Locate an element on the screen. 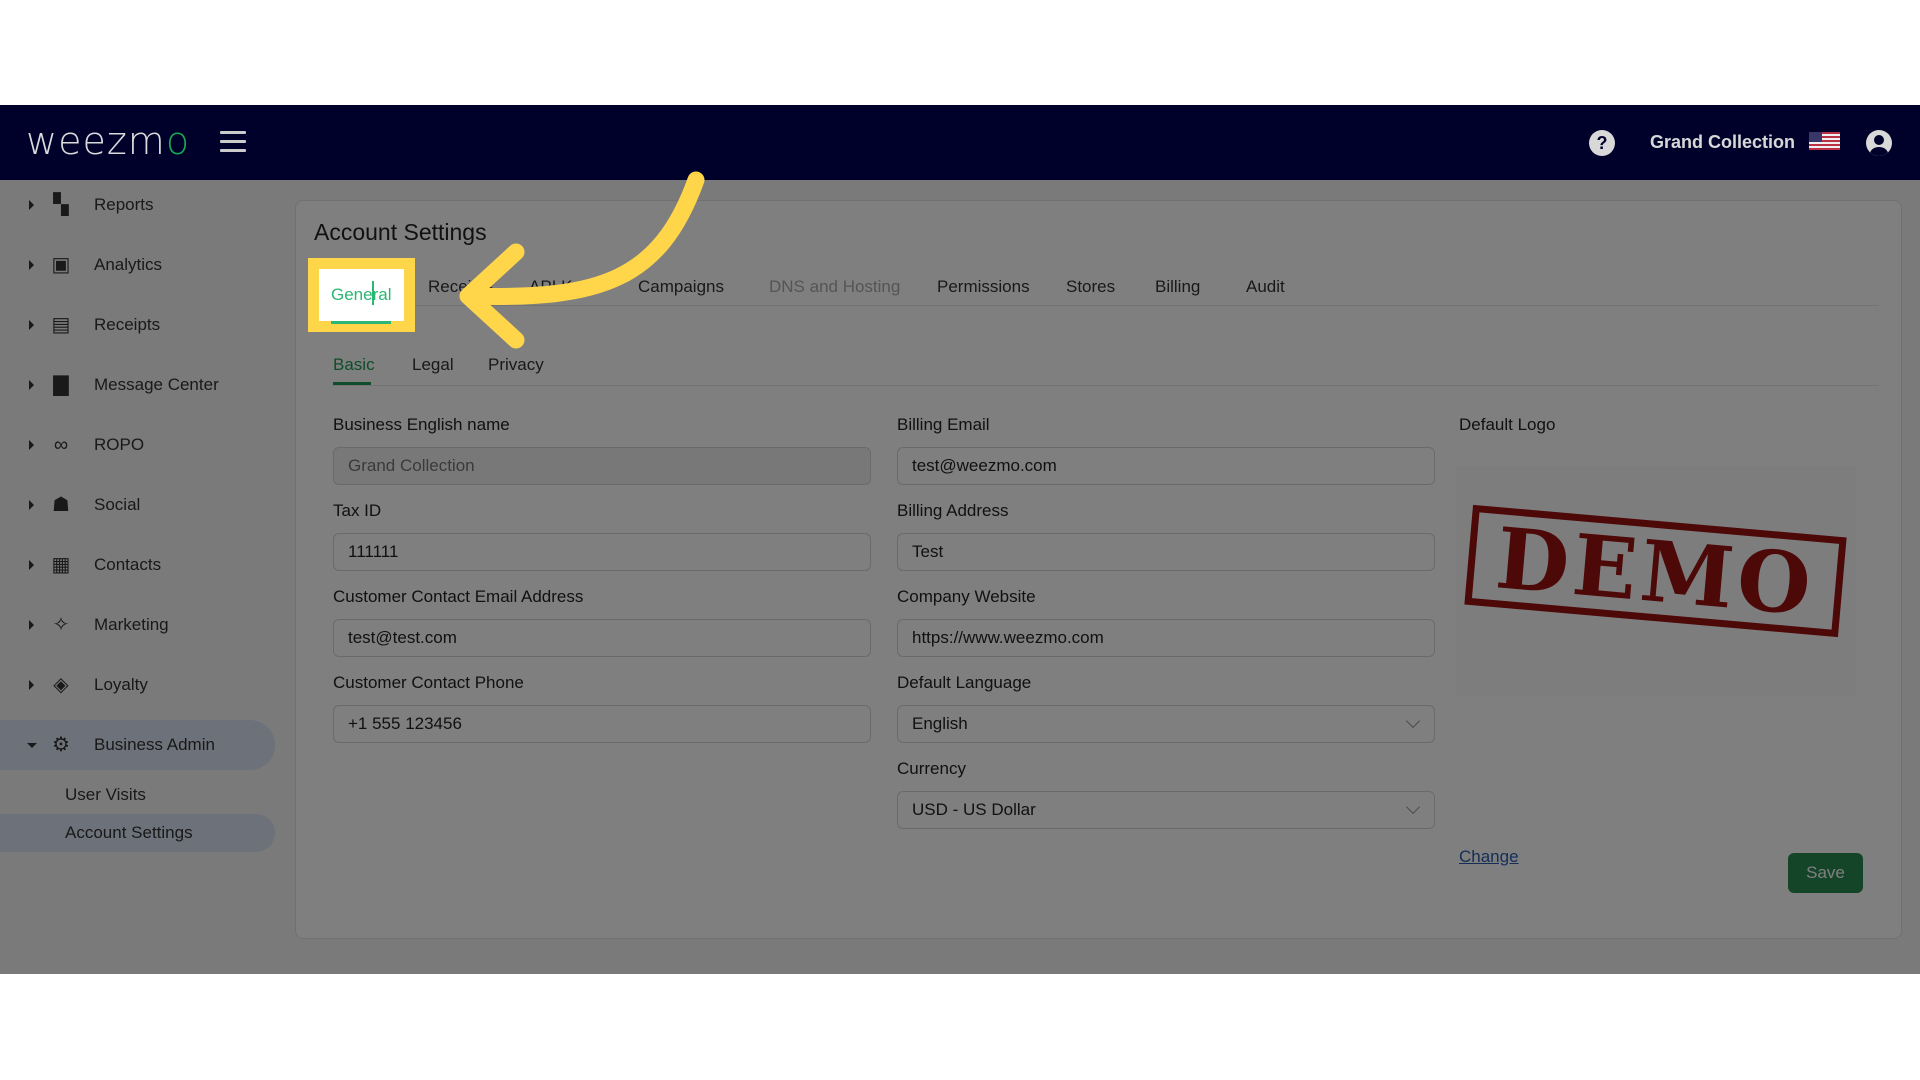 The width and height of the screenshot is (1920, 1080). header-dim-overlay is located at coordinates (960, 142).